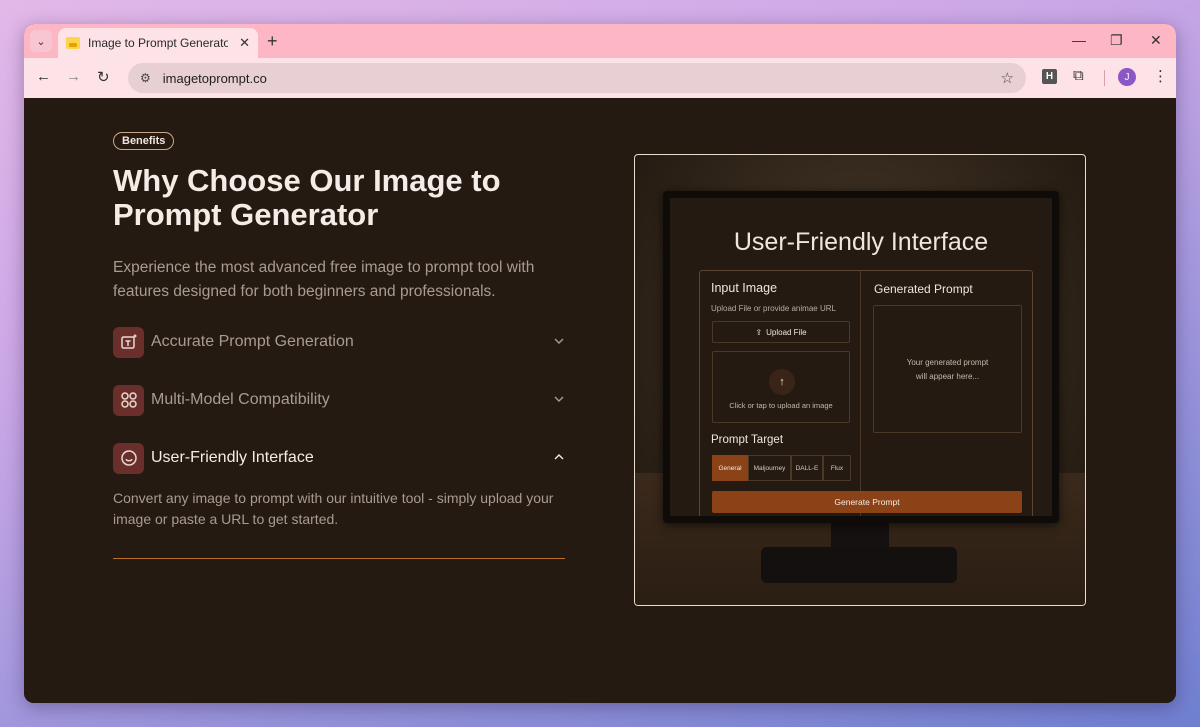  What do you see at coordinates (214, 78) in the screenshot?
I see `url-text: imagetoprompt.co` at bounding box center [214, 78].